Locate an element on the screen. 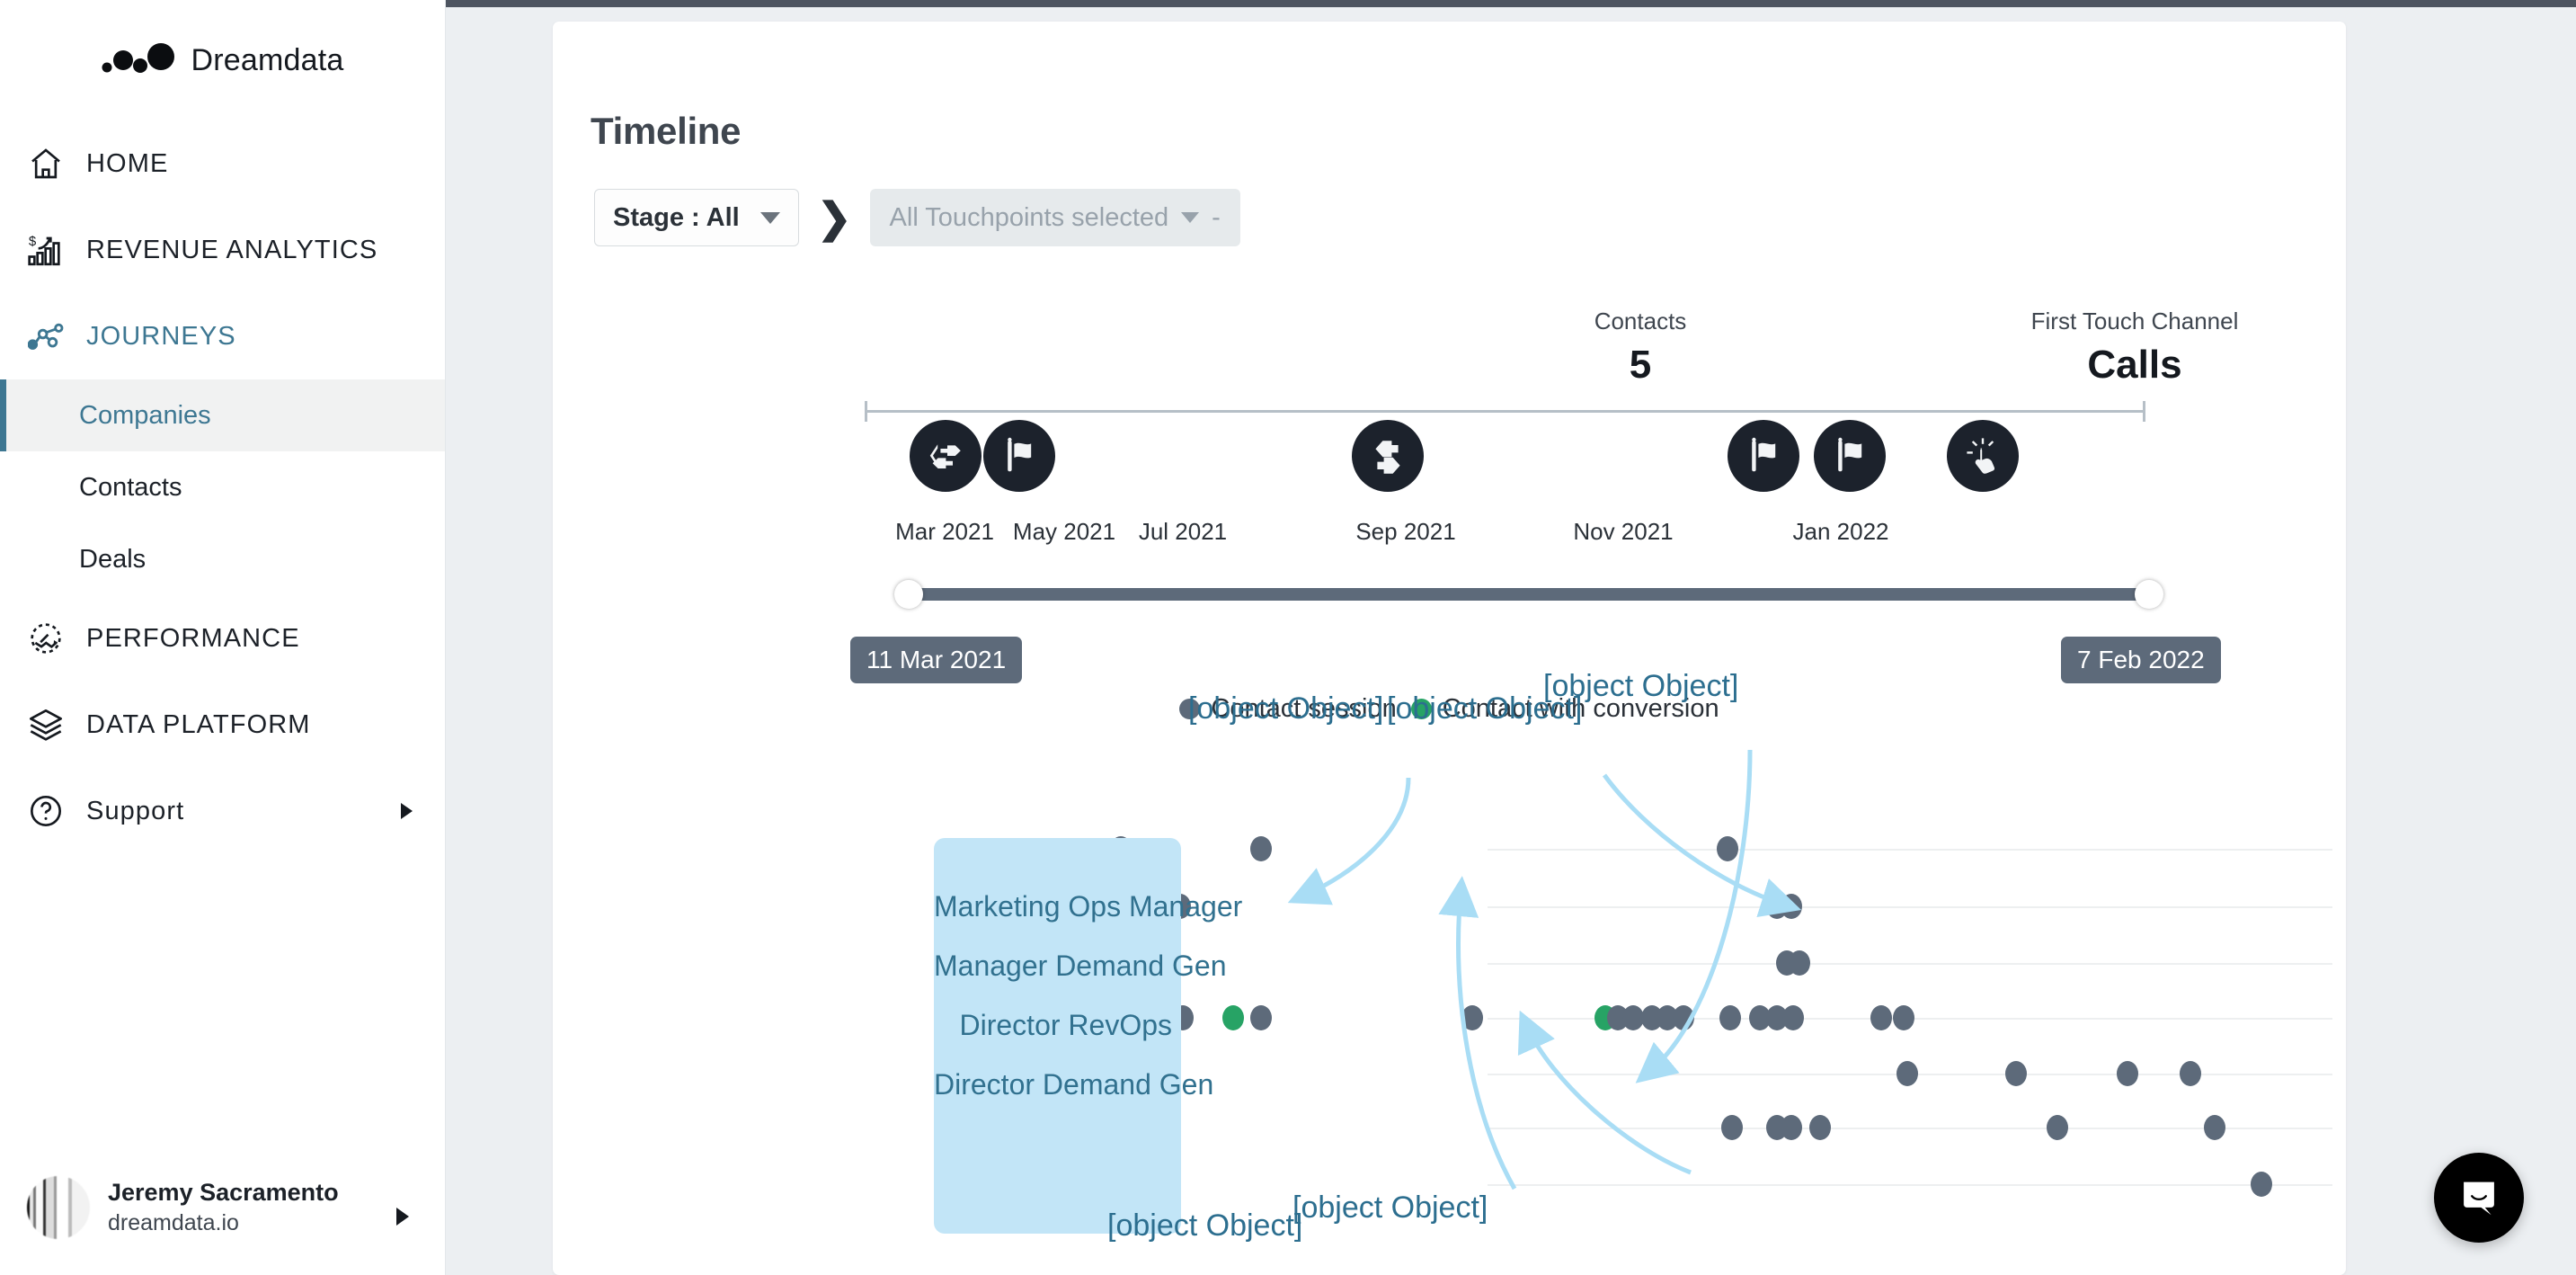  journeys-nodes-icon is located at coordinates (46, 336).